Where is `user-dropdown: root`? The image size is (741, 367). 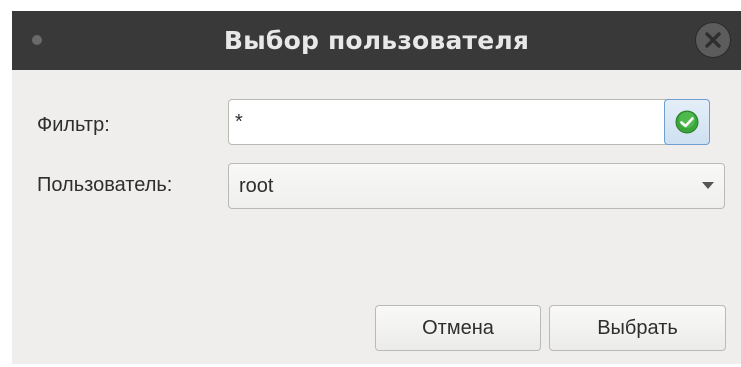
user-dropdown: root is located at coordinates (476, 186).